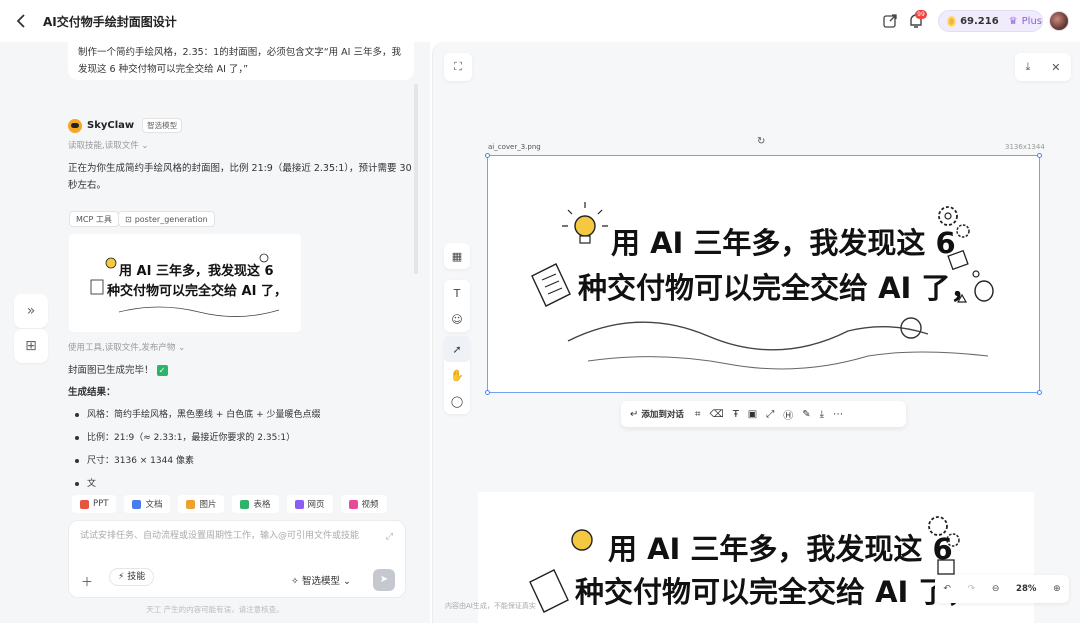  I want to click on double-chevron-right-icon: », so click(31, 311).